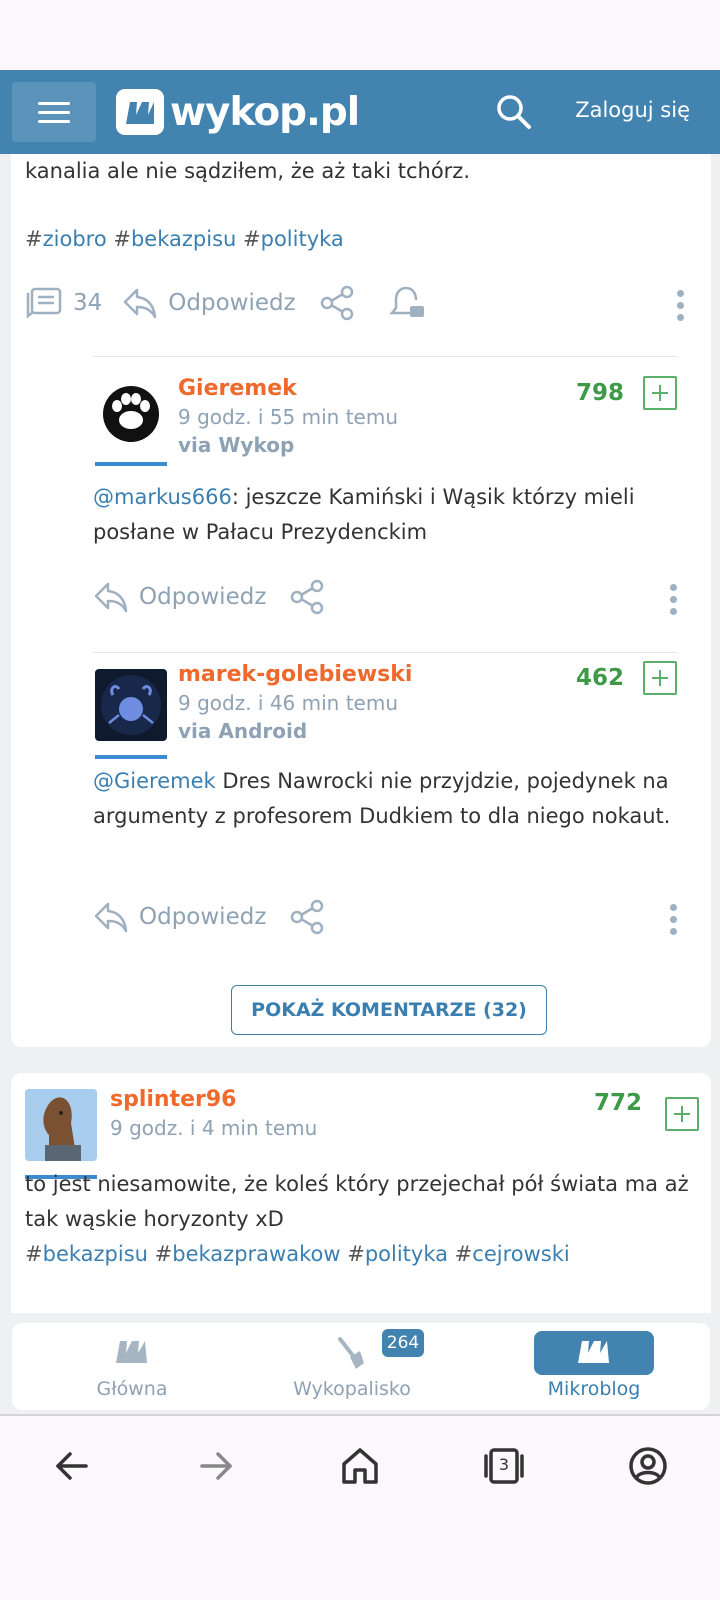 The width and height of the screenshot is (720, 1600). I want to click on crab-avatar-icon, so click(131, 705).